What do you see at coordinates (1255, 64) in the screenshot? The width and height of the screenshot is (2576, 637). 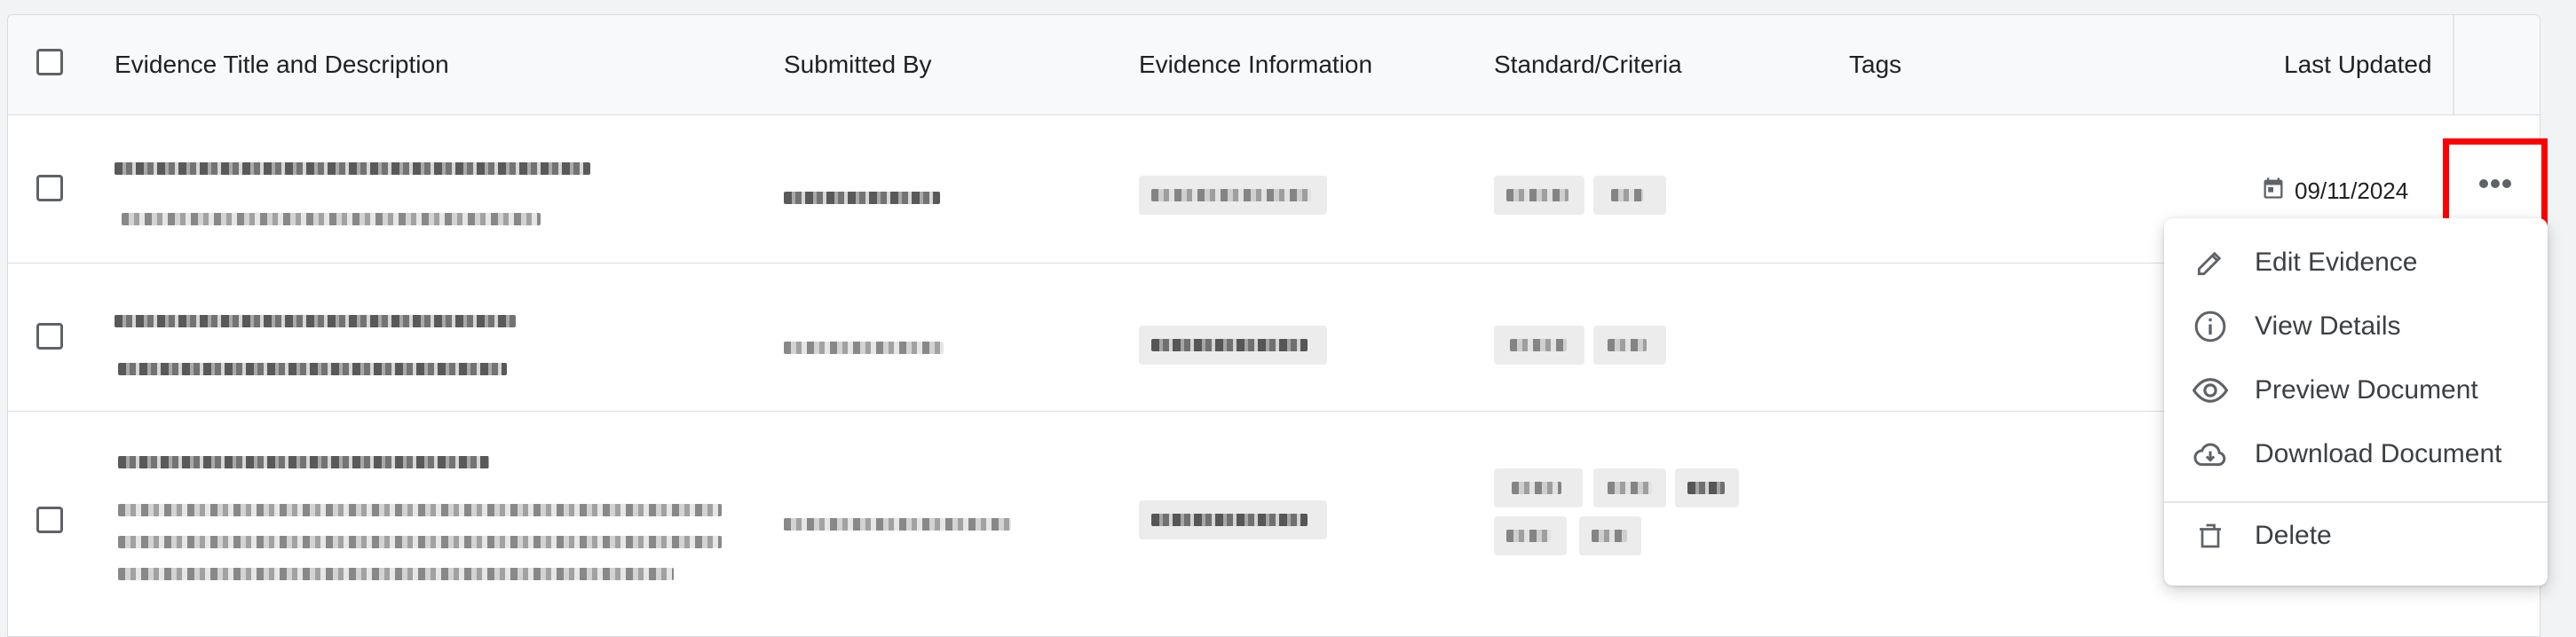 I see `header-evidence-information: Evidence Information` at bounding box center [1255, 64].